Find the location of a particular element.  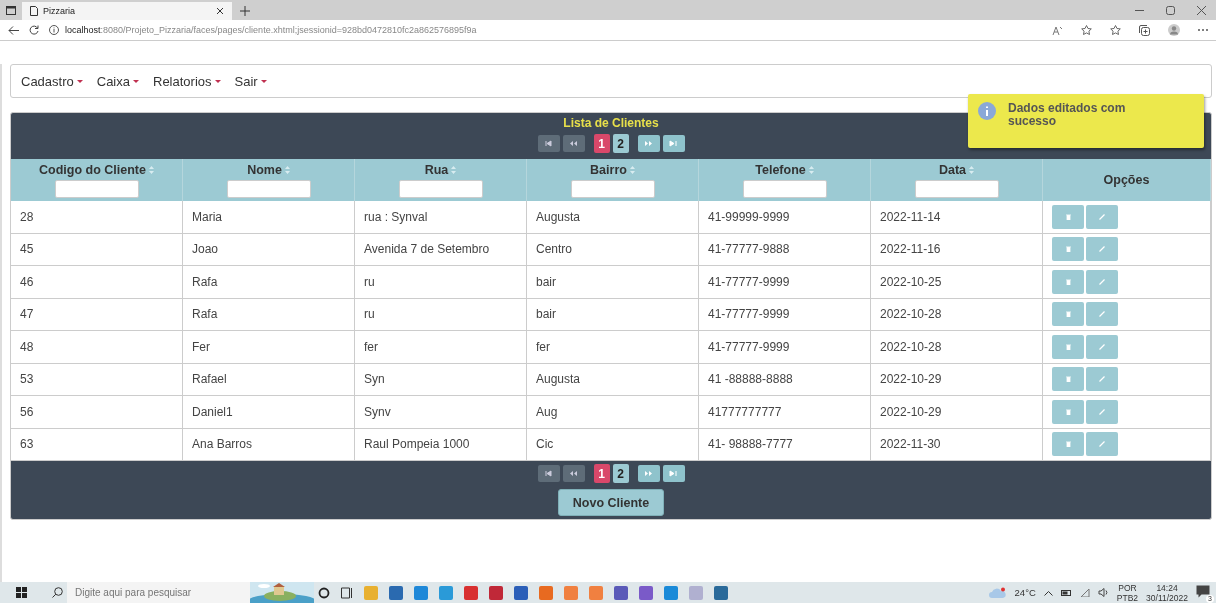

address-field: localhost:8080/Projeto_Pizzaria/faces/pages/cliente.xhtml;jsessionid=928bd0472810fc2a862576895f9a is located at coordinates (271, 30).